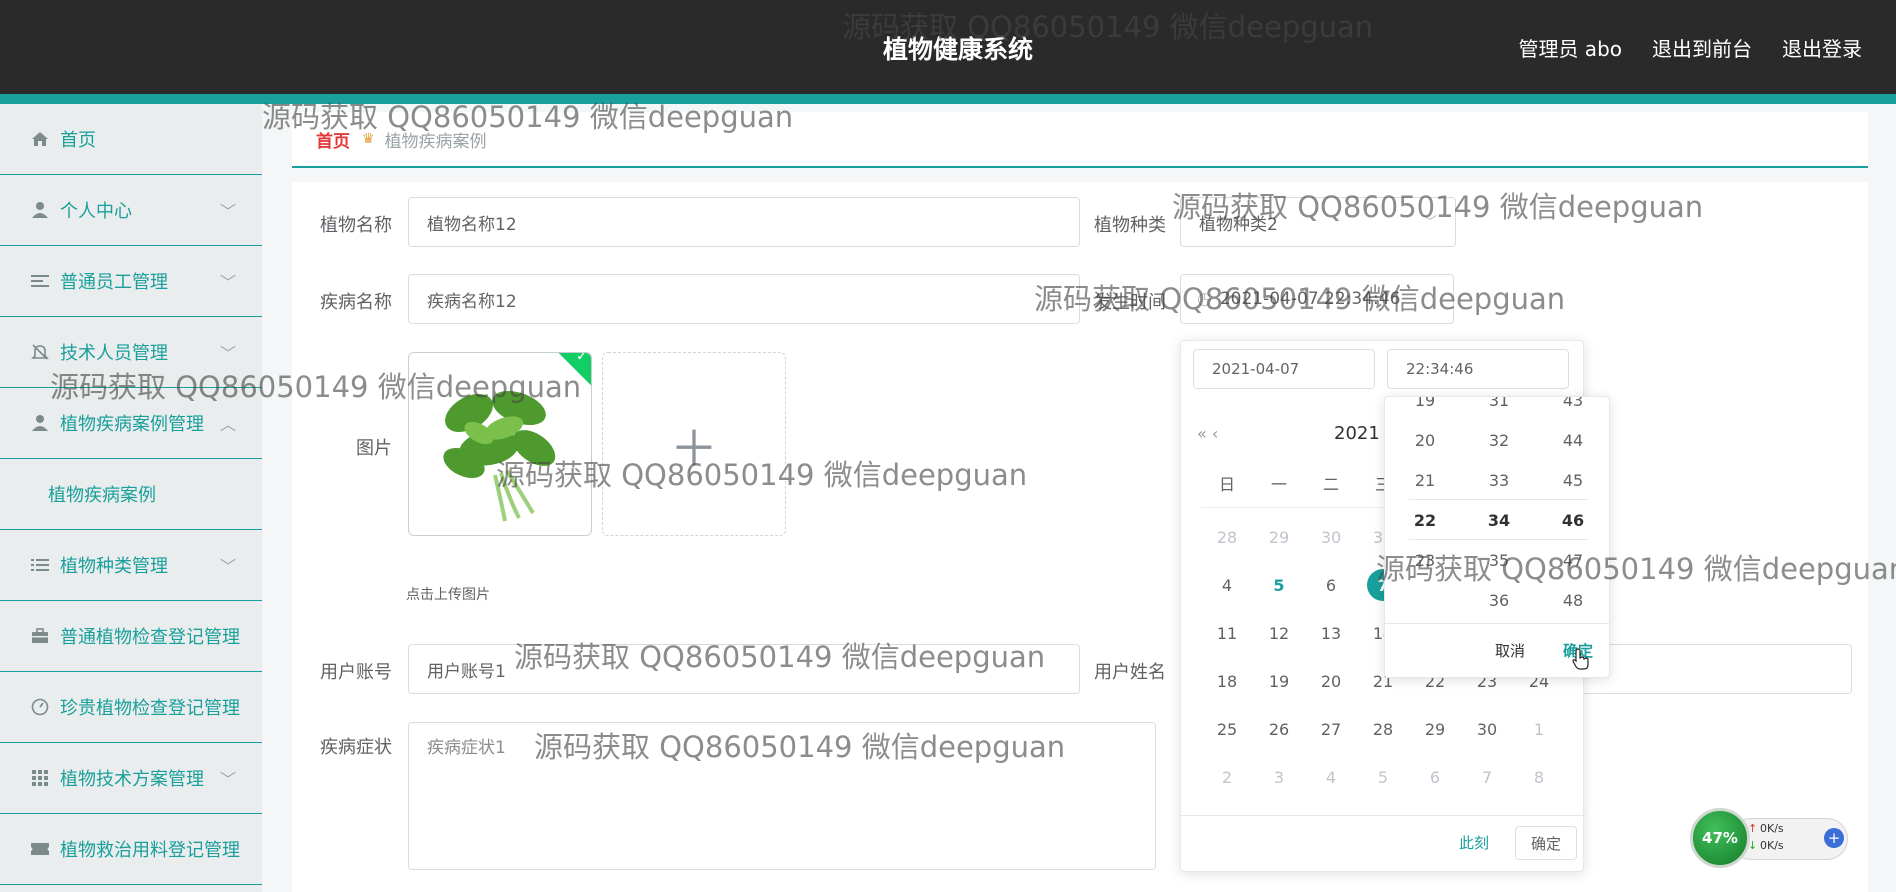 This screenshot has width=1896, height=892. I want to click on calendar-day: 8, so click(1539, 777).